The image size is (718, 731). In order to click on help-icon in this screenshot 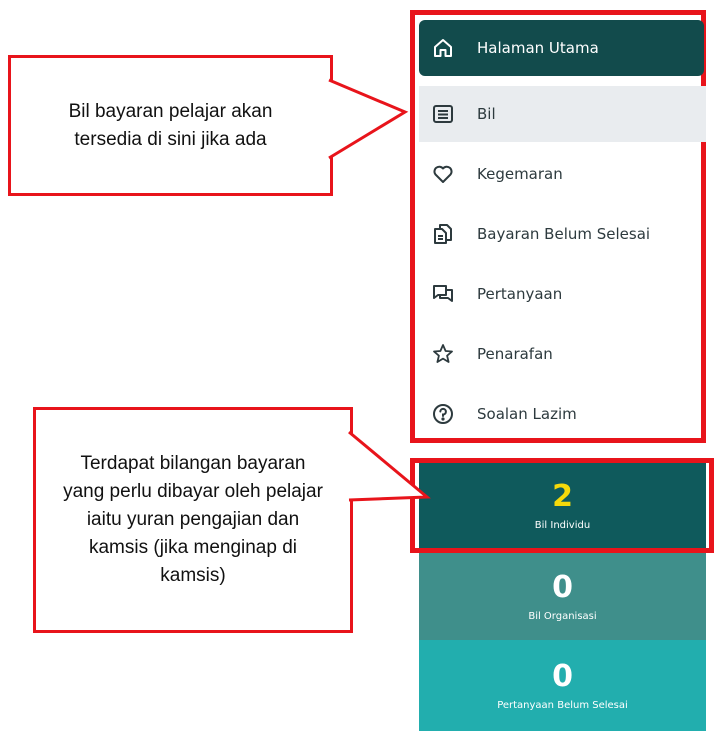, I will do `click(443, 414)`.